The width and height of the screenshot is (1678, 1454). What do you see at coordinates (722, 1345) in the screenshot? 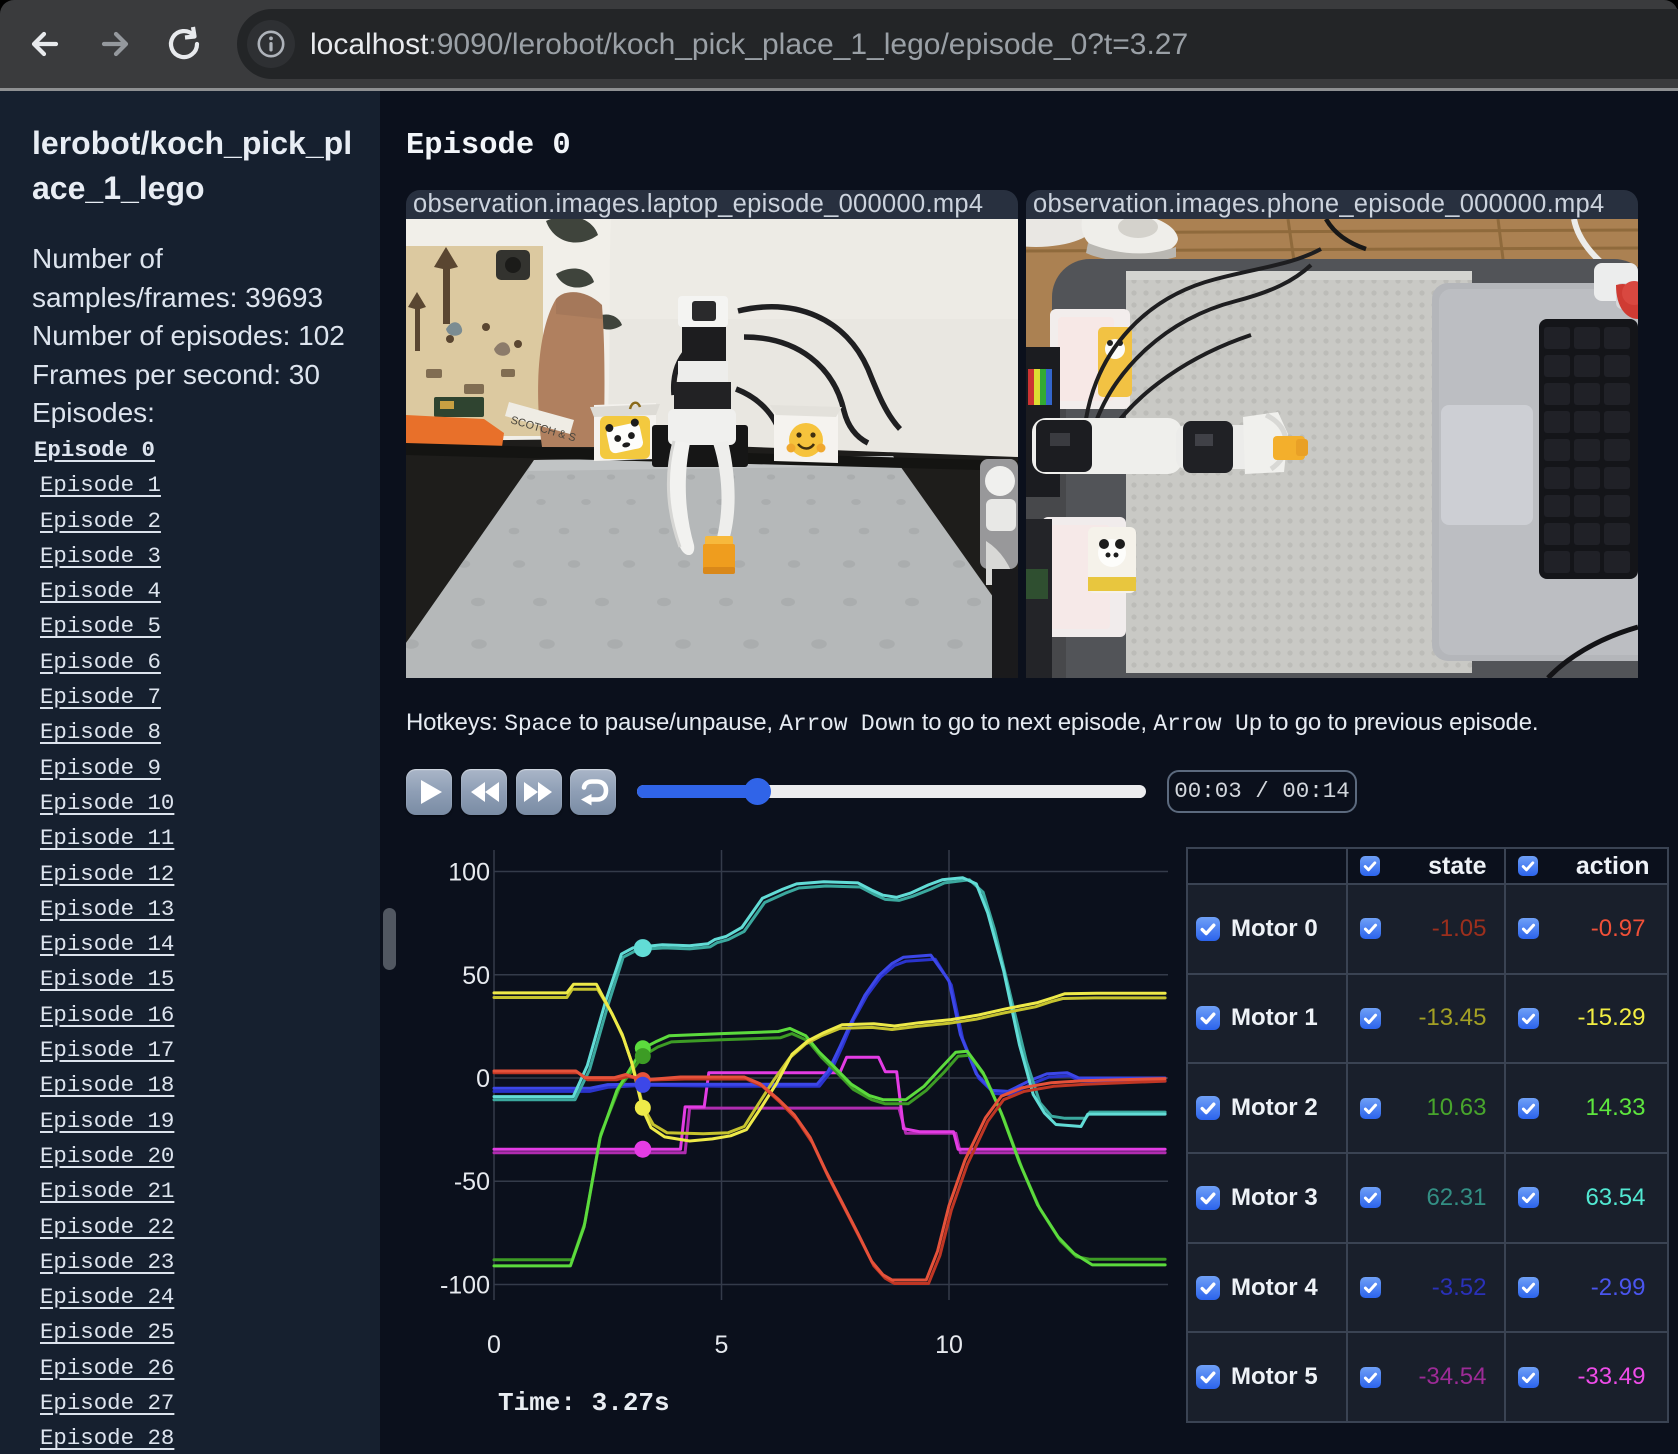
I see `svg-text: 5` at bounding box center [722, 1345].